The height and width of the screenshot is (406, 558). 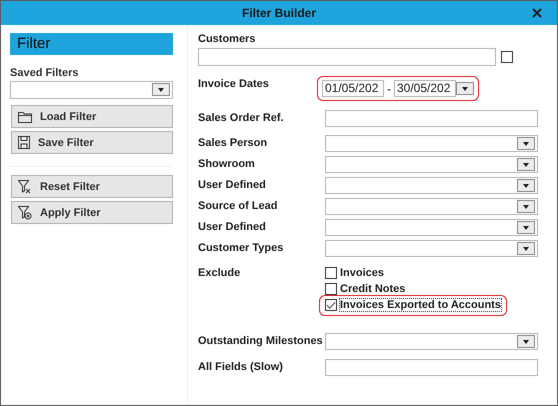 What do you see at coordinates (241, 367) in the screenshot?
I see `field-label: All Fields (Slow)` at bounding box center [241, 367].